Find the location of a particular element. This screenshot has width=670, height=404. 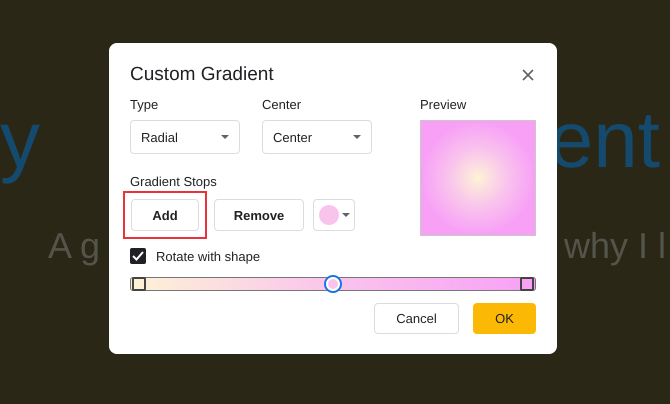

color-picker-button is located at coordinates (334, 215).